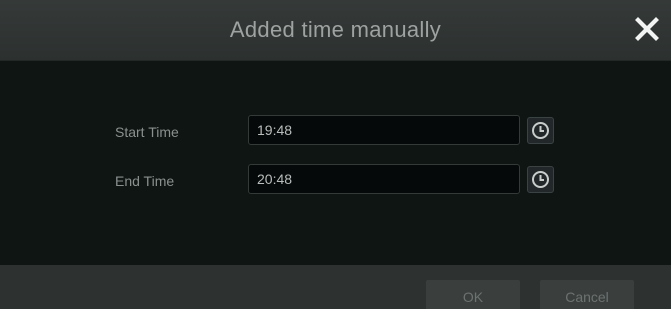 The width and height of the screenshot is (671, 309). Describe the element at coordinates (384, 179) in the screenshot. I see `end-time-input: 20:48` at that location.